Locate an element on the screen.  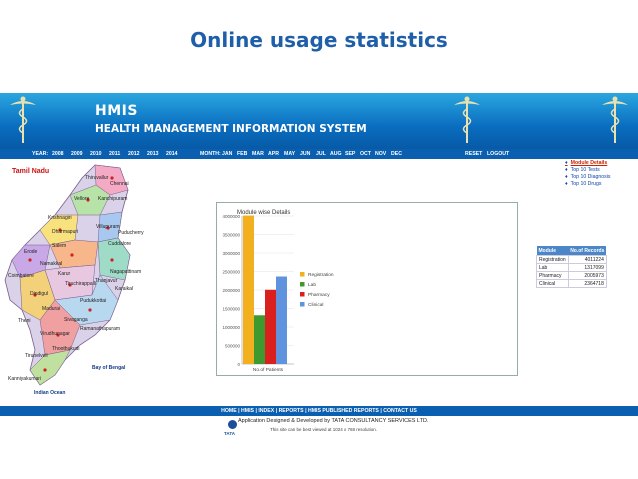
year-link: 2013 is located at coordinates (153, 154).